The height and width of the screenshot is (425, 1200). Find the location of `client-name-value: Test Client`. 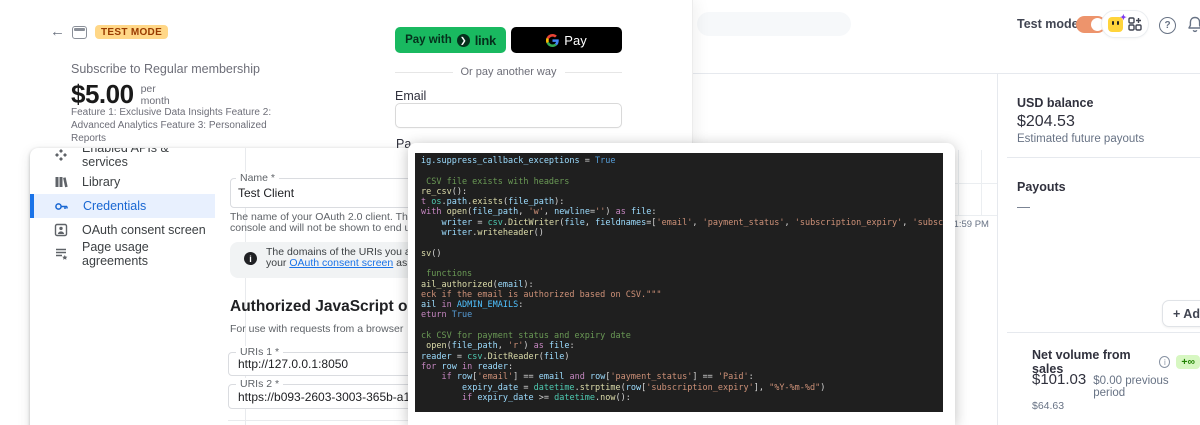

client-name-value: Test Client is located at coordinates (266, 193).